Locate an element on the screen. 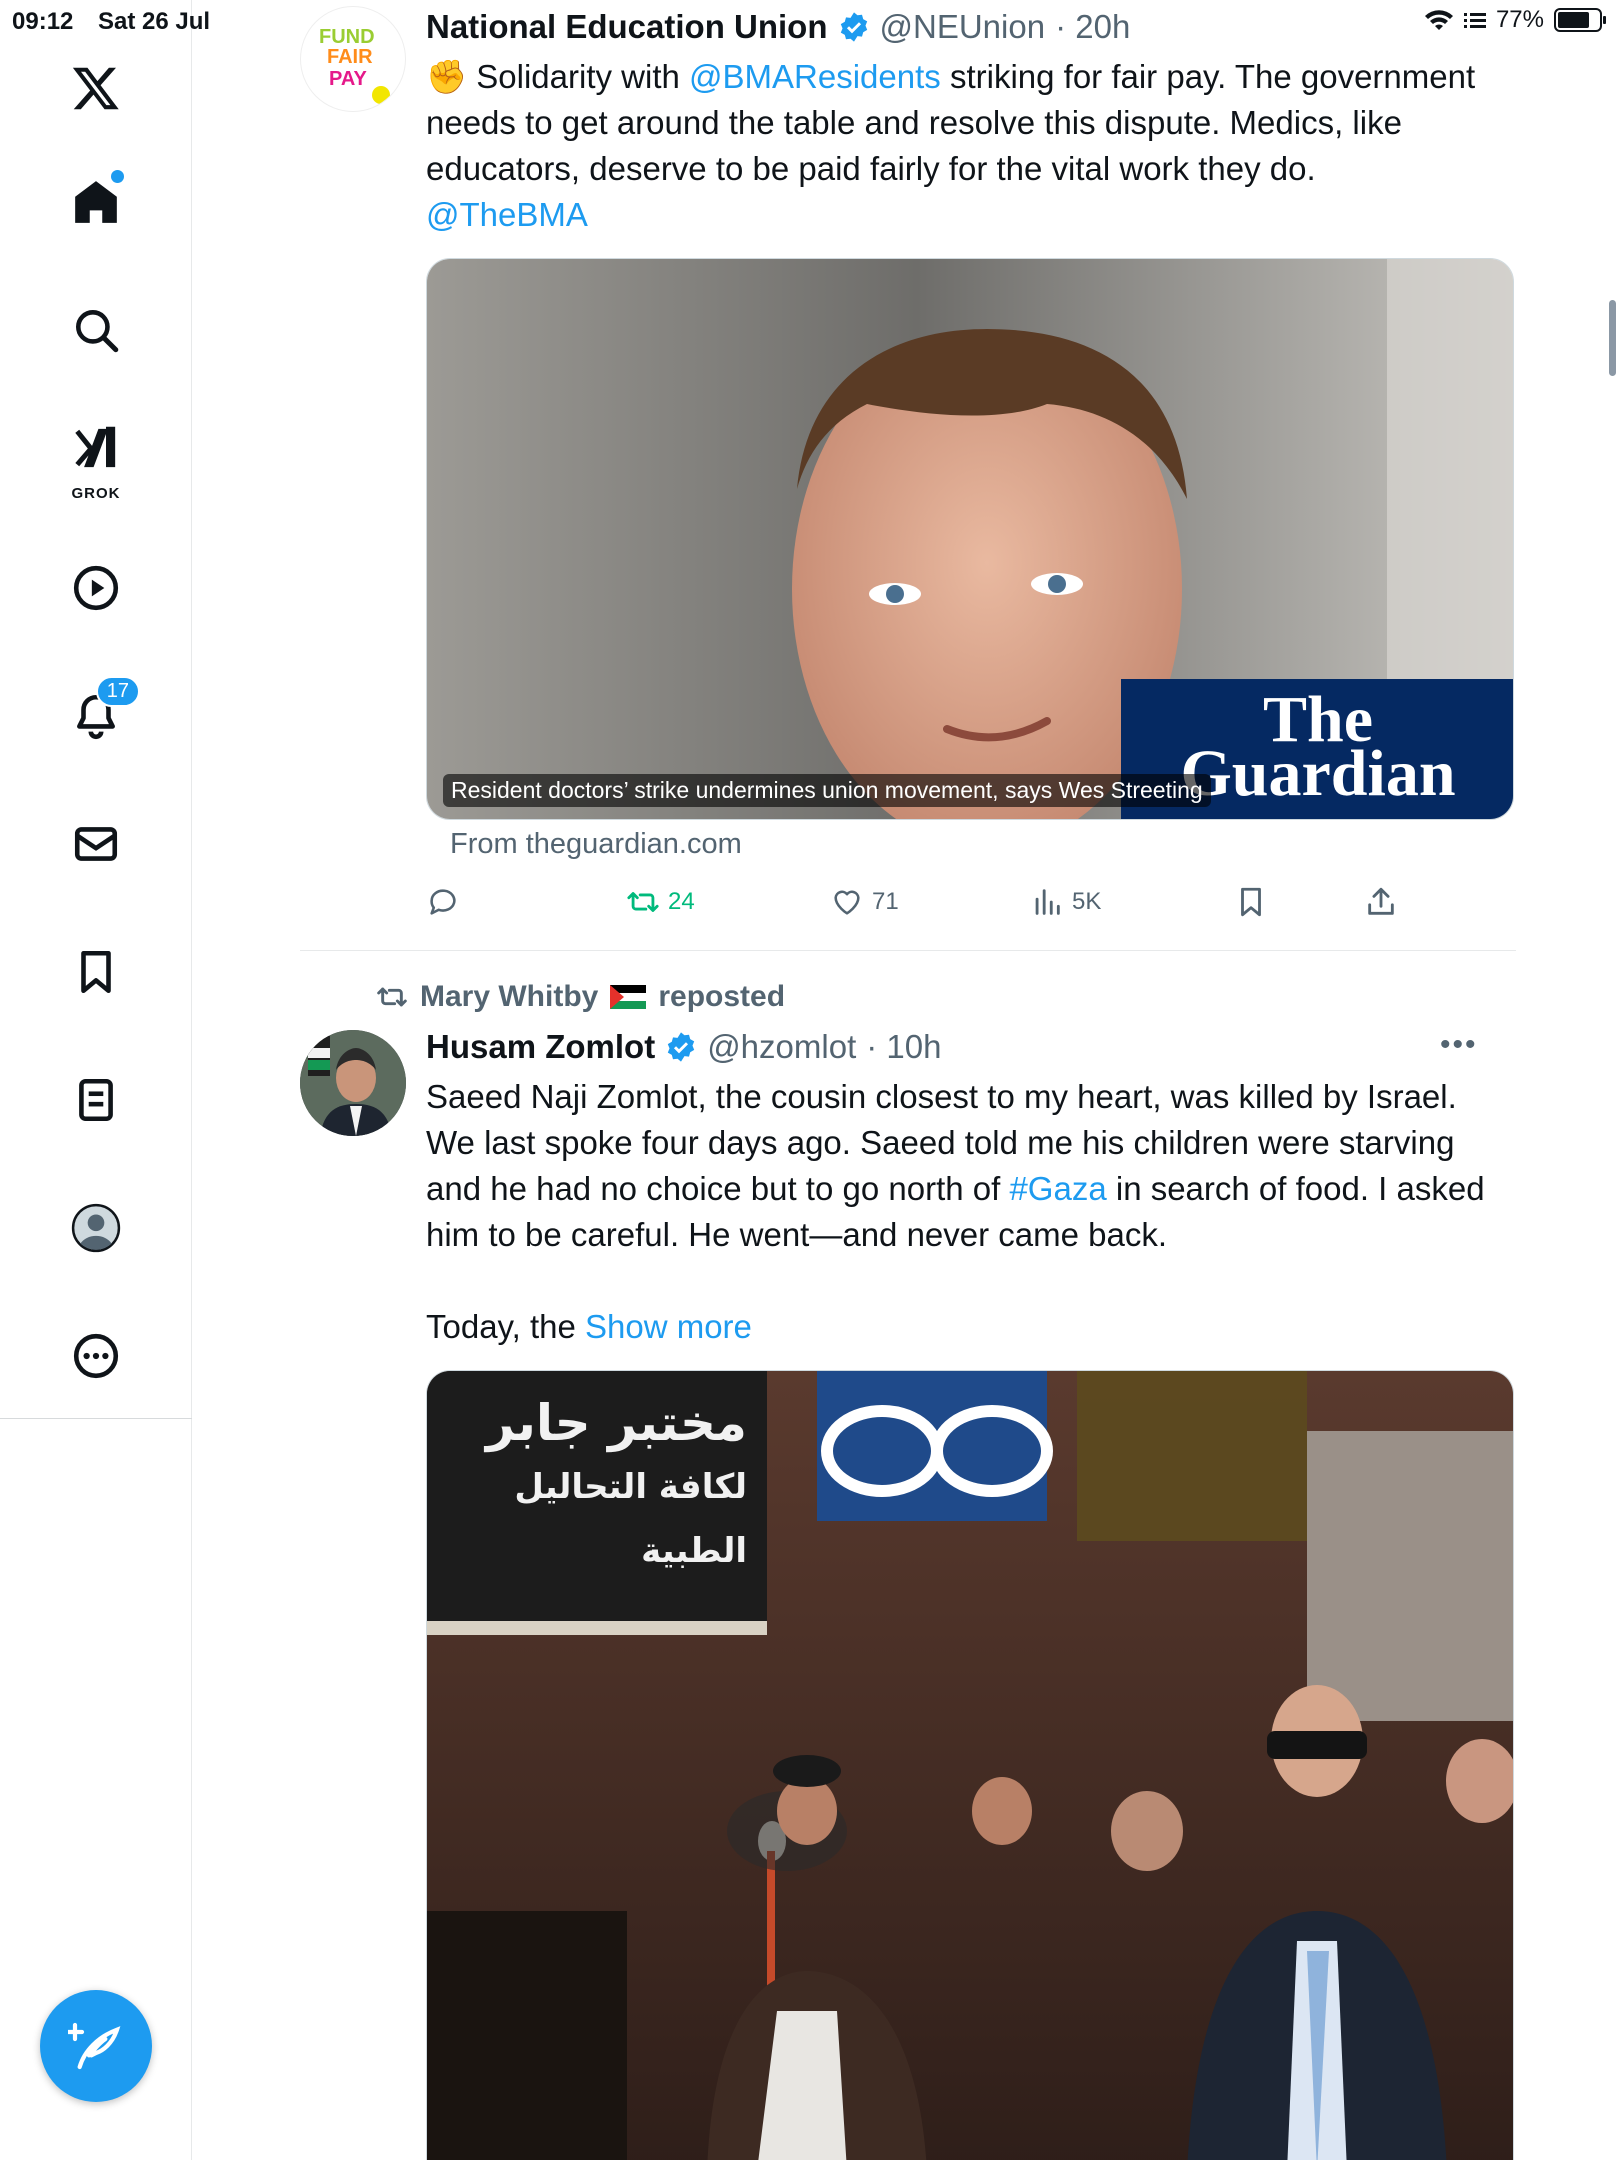 The height and width of the screenshot is (2160, 1620). nav-home is located at coordinates (96, 202).